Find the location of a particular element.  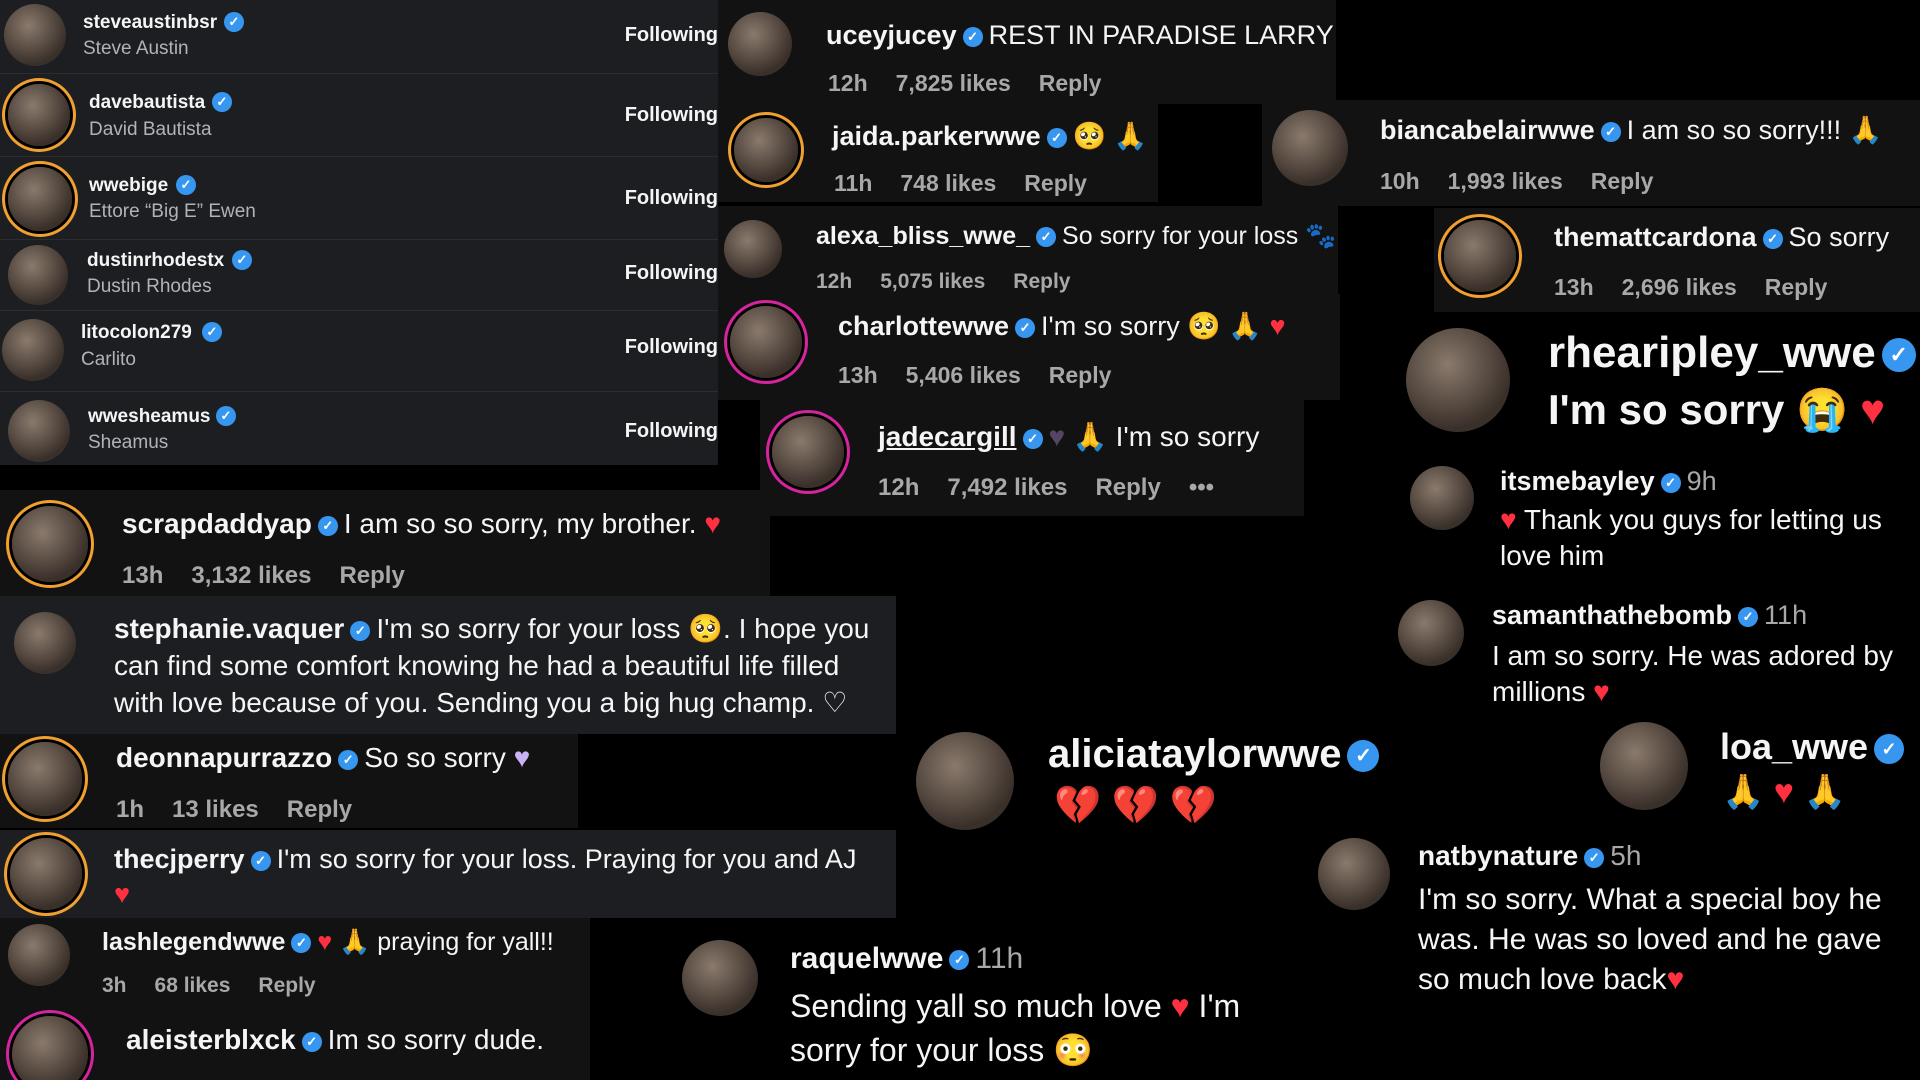

following-row: wwebige ✓ Ettore “Big E” Ewen Following is located at coordinates (359, 198).